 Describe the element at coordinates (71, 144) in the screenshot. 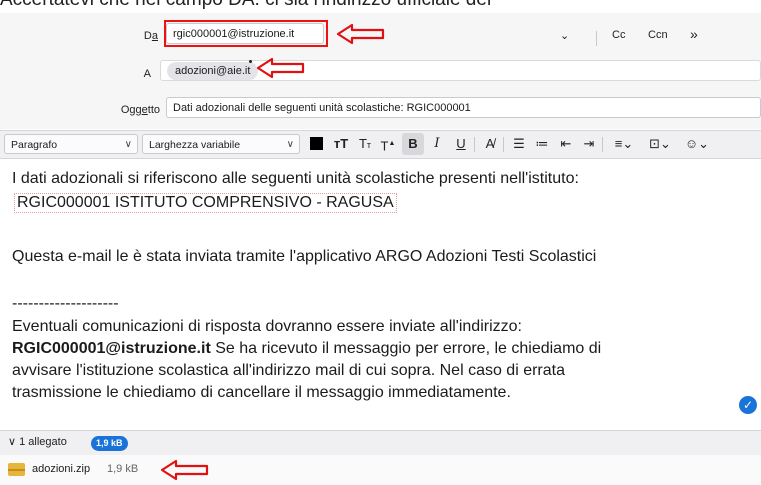

I see `paragraph-select: Paragrafo ∨` at that location.